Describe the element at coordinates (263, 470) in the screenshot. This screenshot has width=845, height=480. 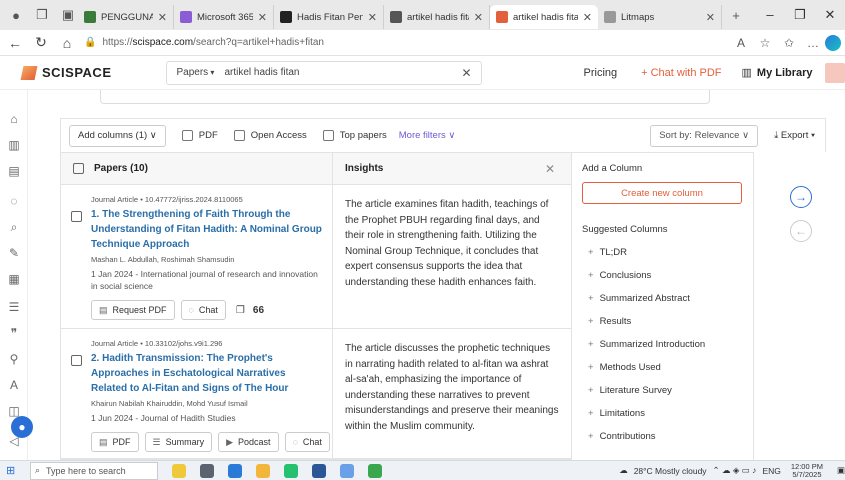
I see `file-explorer-icon` at that location.